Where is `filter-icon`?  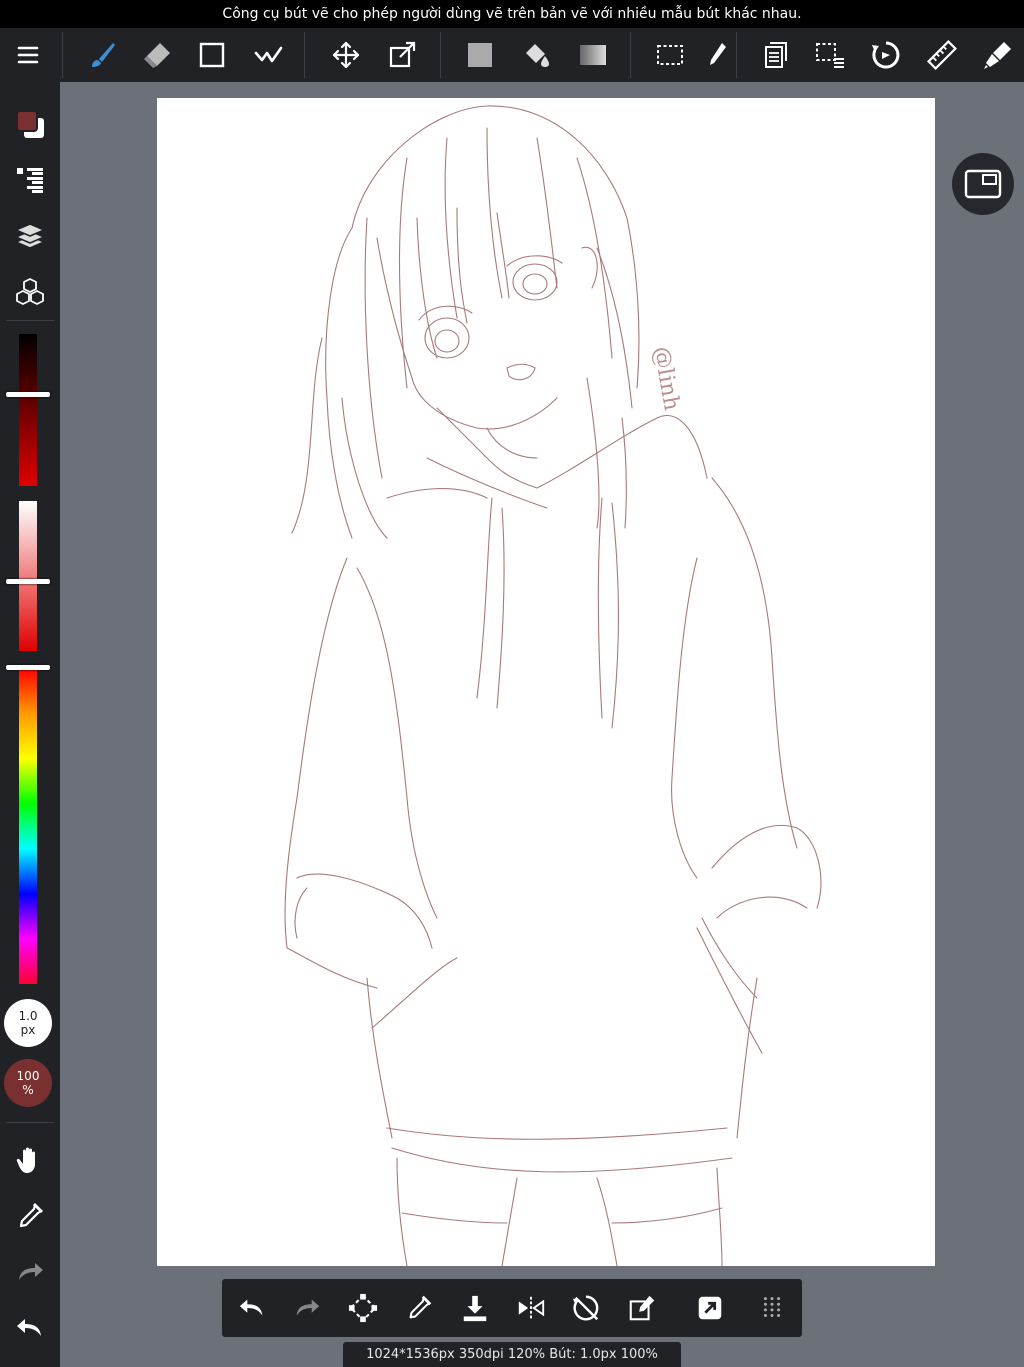
filter-icon is located at coordinates (998, 55).